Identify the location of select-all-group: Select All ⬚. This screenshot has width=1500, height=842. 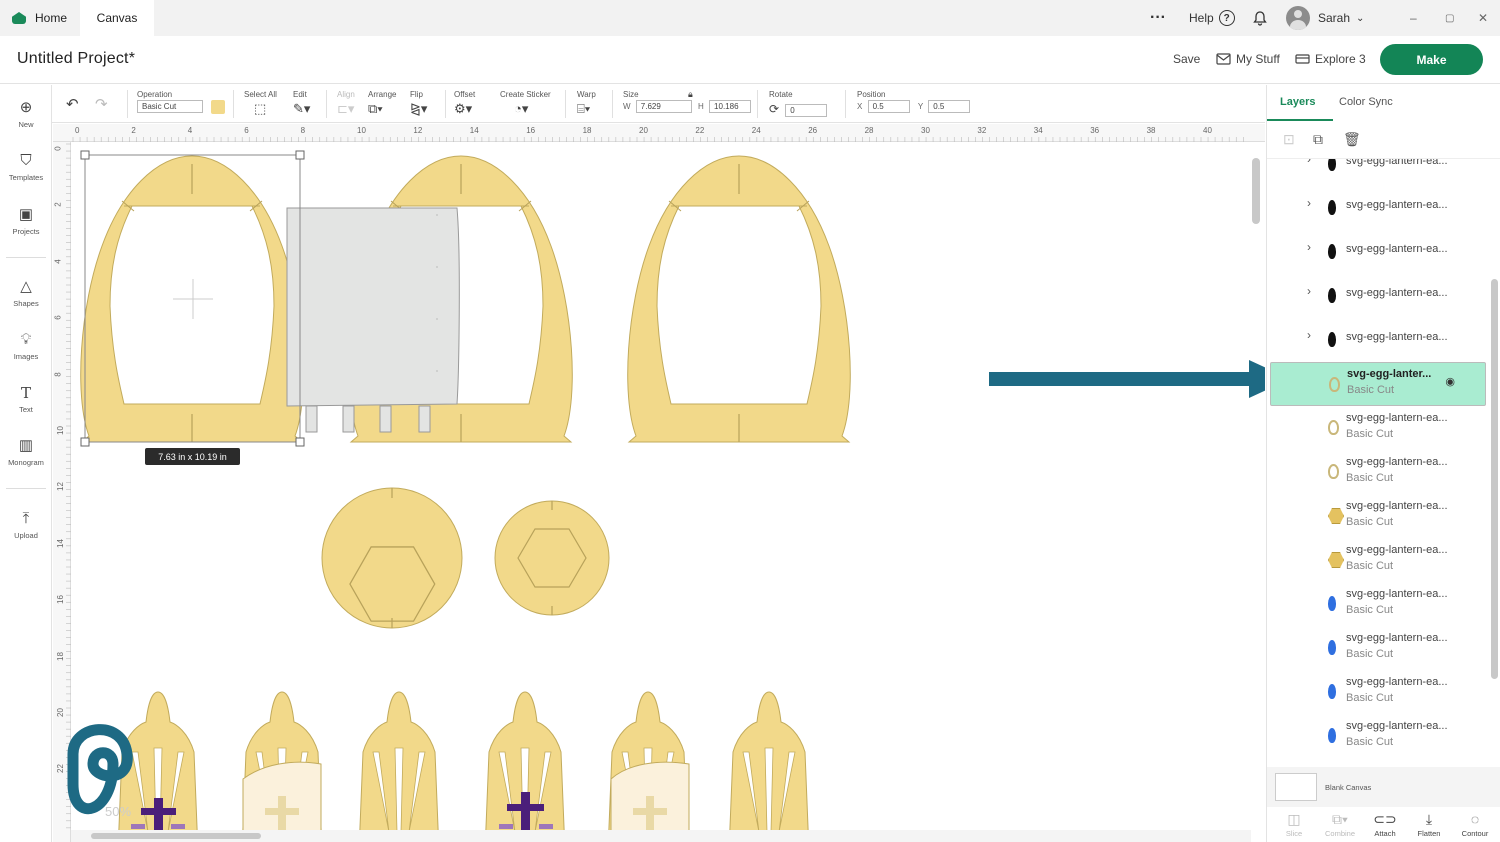
(260, 104).